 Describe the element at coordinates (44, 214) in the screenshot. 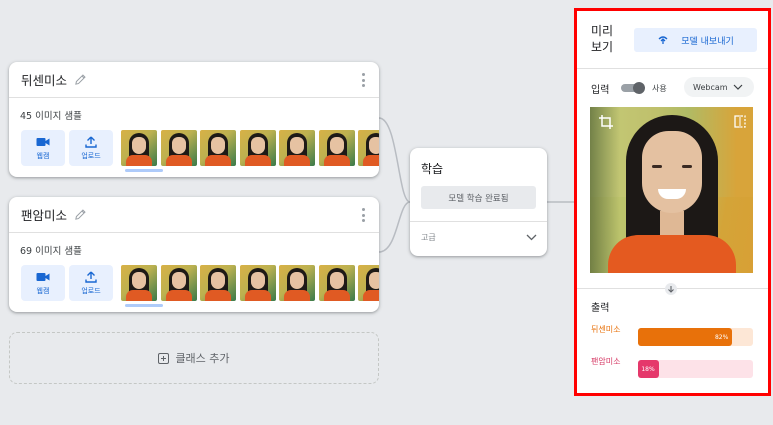

I see `class-name: 팬암미소` at that location.